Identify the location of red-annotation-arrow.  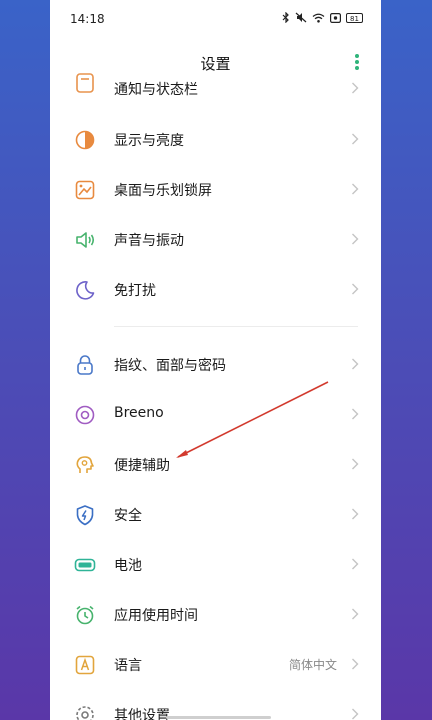
(252, 419).